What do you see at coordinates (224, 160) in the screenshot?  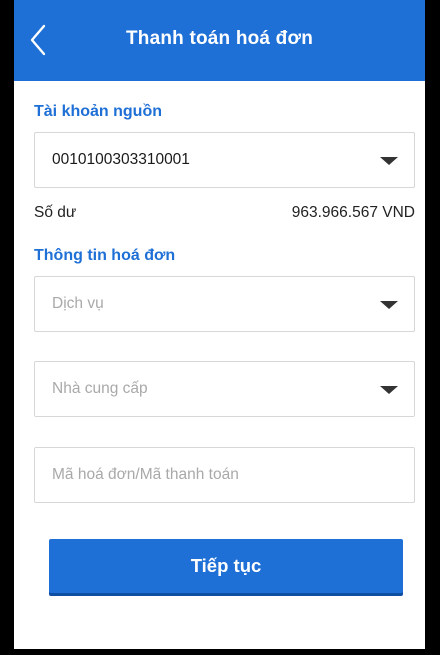 I see `source-account-select: 0010100303310001` at bounding box center [224, 160].